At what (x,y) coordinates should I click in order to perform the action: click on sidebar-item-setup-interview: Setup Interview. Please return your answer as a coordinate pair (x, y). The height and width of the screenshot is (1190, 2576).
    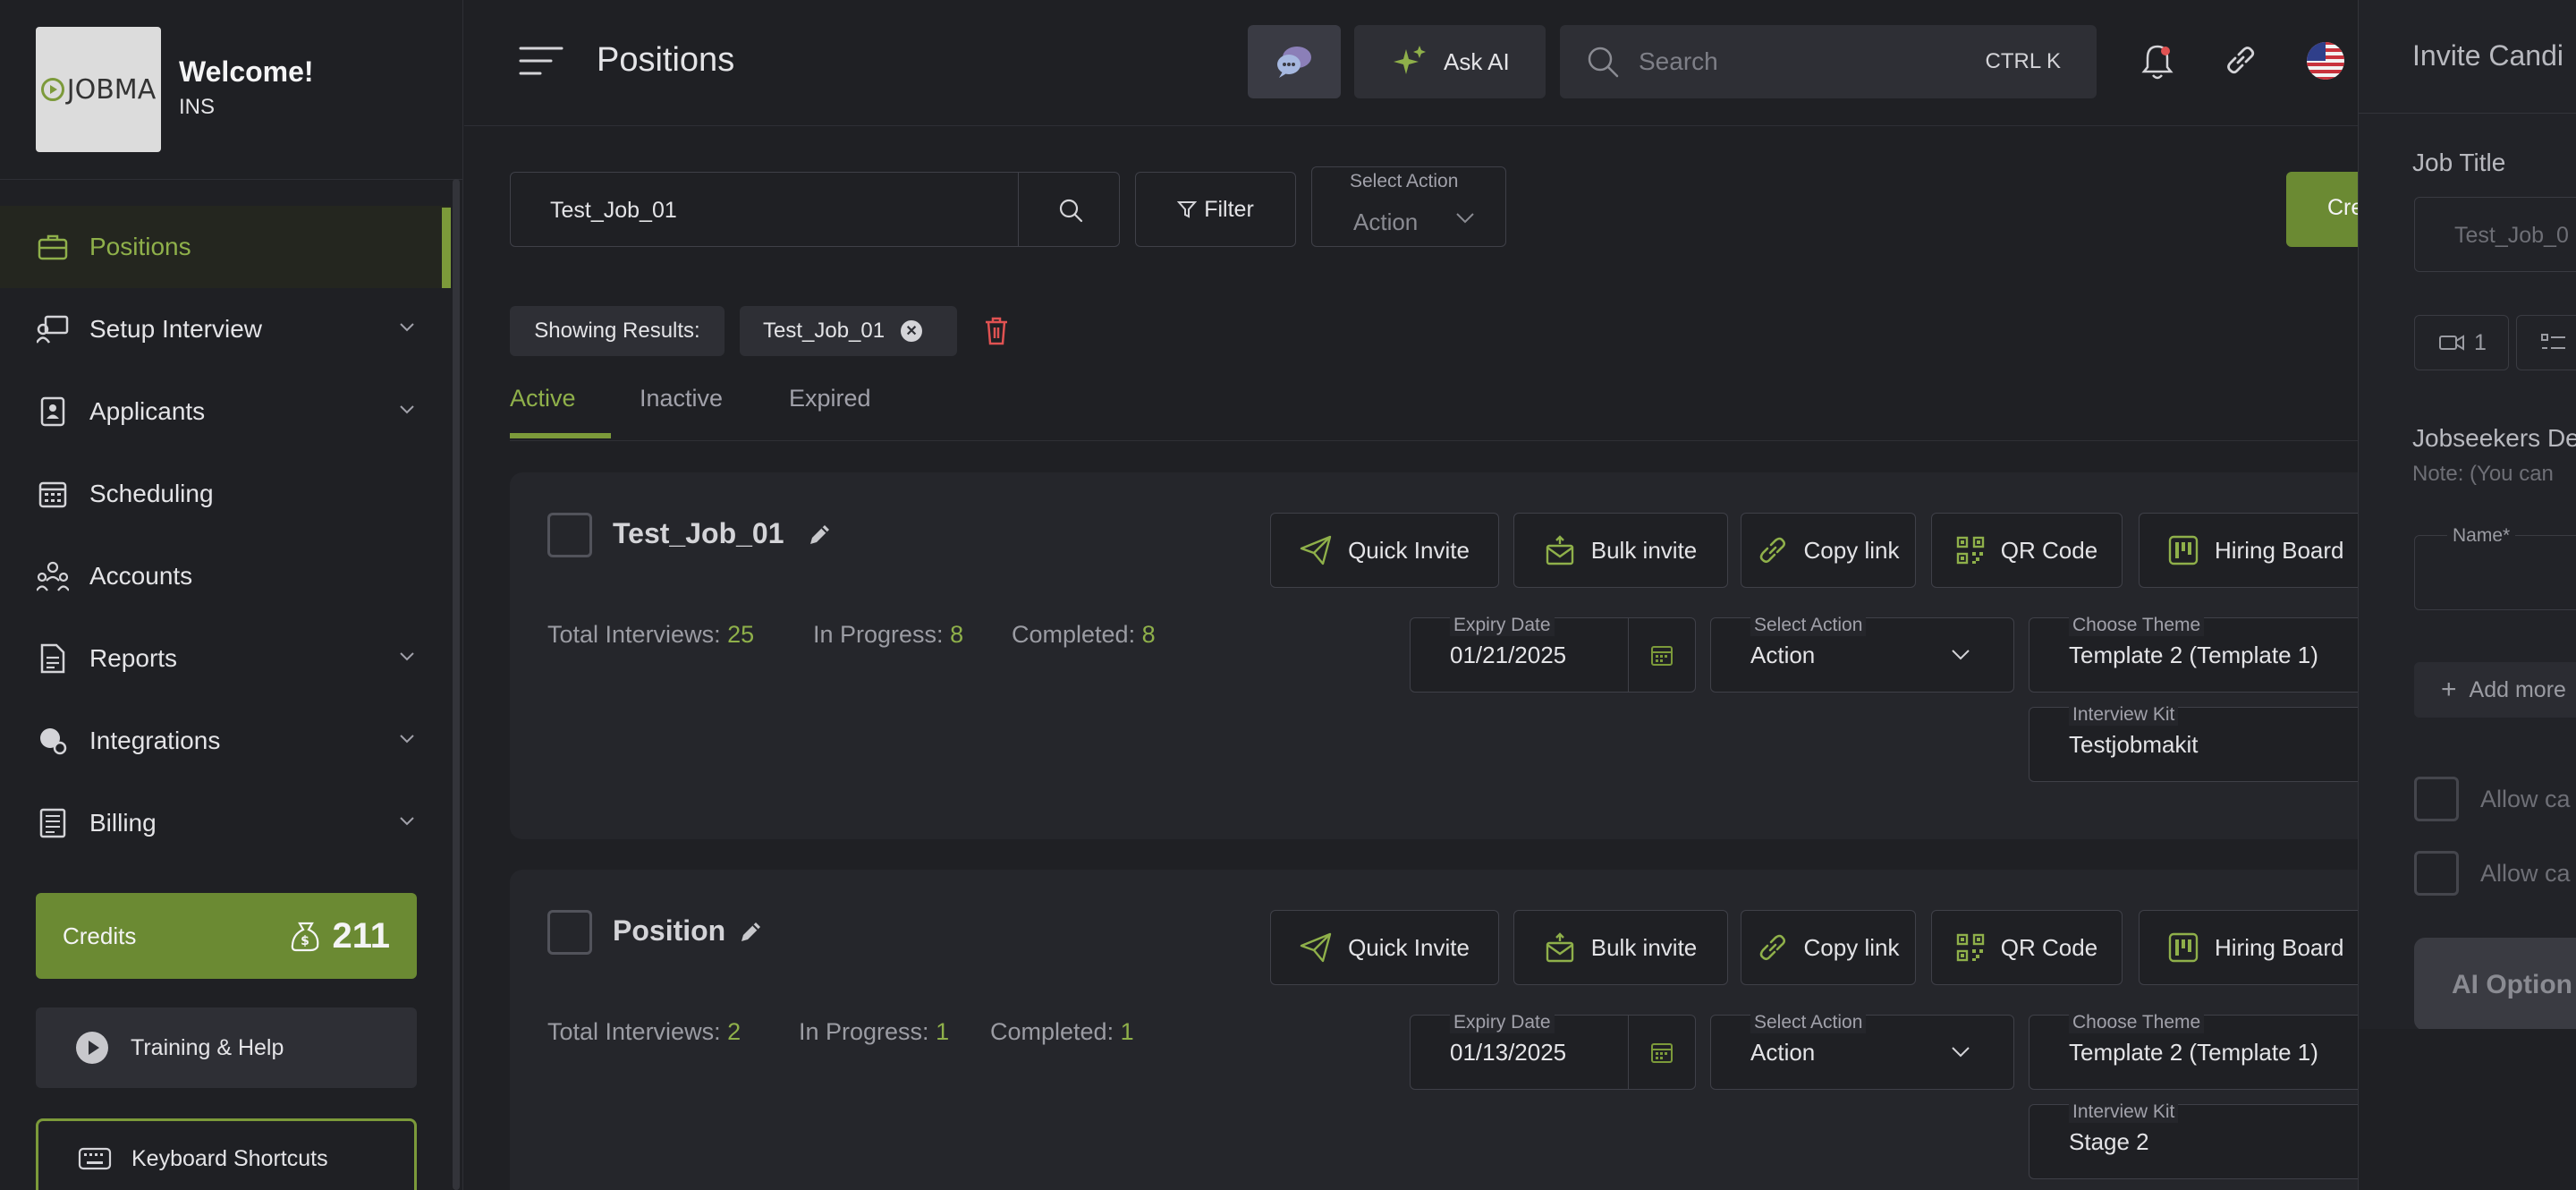
    Looking at the image, I should click on (225, 329).